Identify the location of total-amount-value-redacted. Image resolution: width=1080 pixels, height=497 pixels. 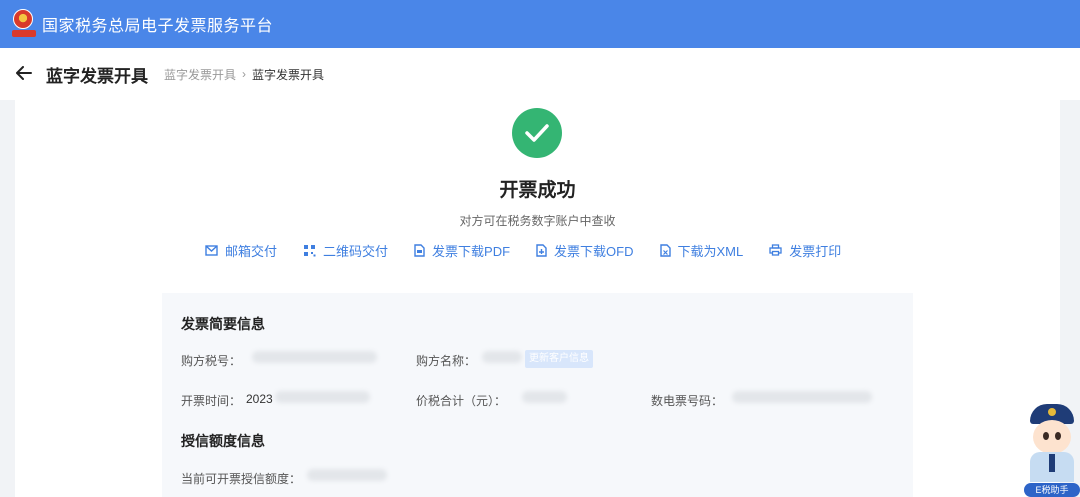
(544, 397).